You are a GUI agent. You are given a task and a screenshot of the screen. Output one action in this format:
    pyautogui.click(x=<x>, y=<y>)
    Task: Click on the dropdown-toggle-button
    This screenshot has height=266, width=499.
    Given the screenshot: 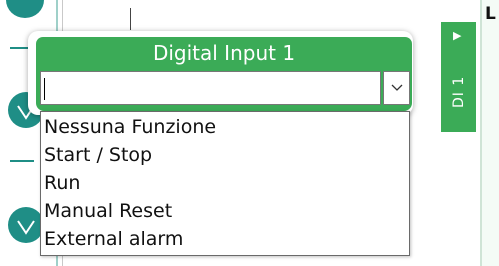 What is the action you would take?
    pyautogui.click(x=396, y=88)
    